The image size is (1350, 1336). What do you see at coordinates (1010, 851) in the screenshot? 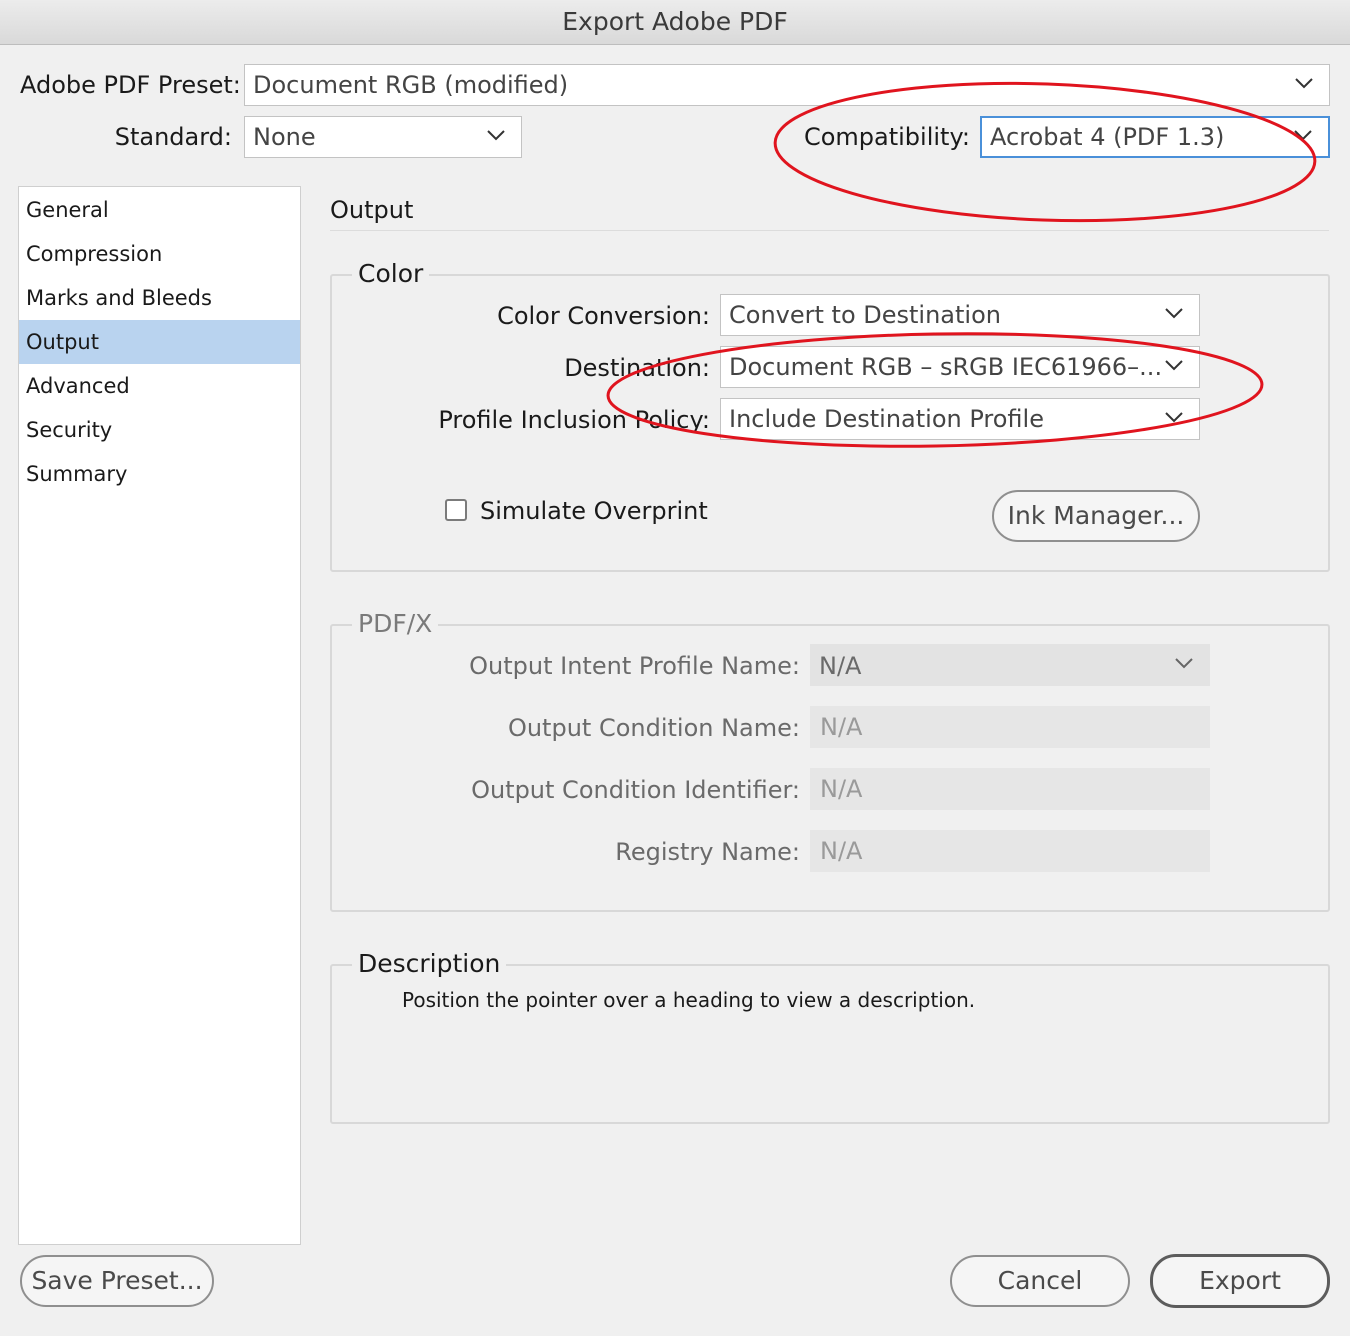
I see `registry-name-field: N/A` at bounding box center [1010, 851].